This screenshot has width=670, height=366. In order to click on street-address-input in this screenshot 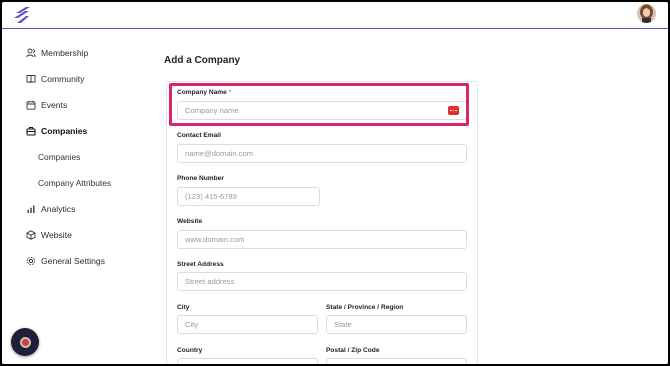, I will do `click(322, 281)`.